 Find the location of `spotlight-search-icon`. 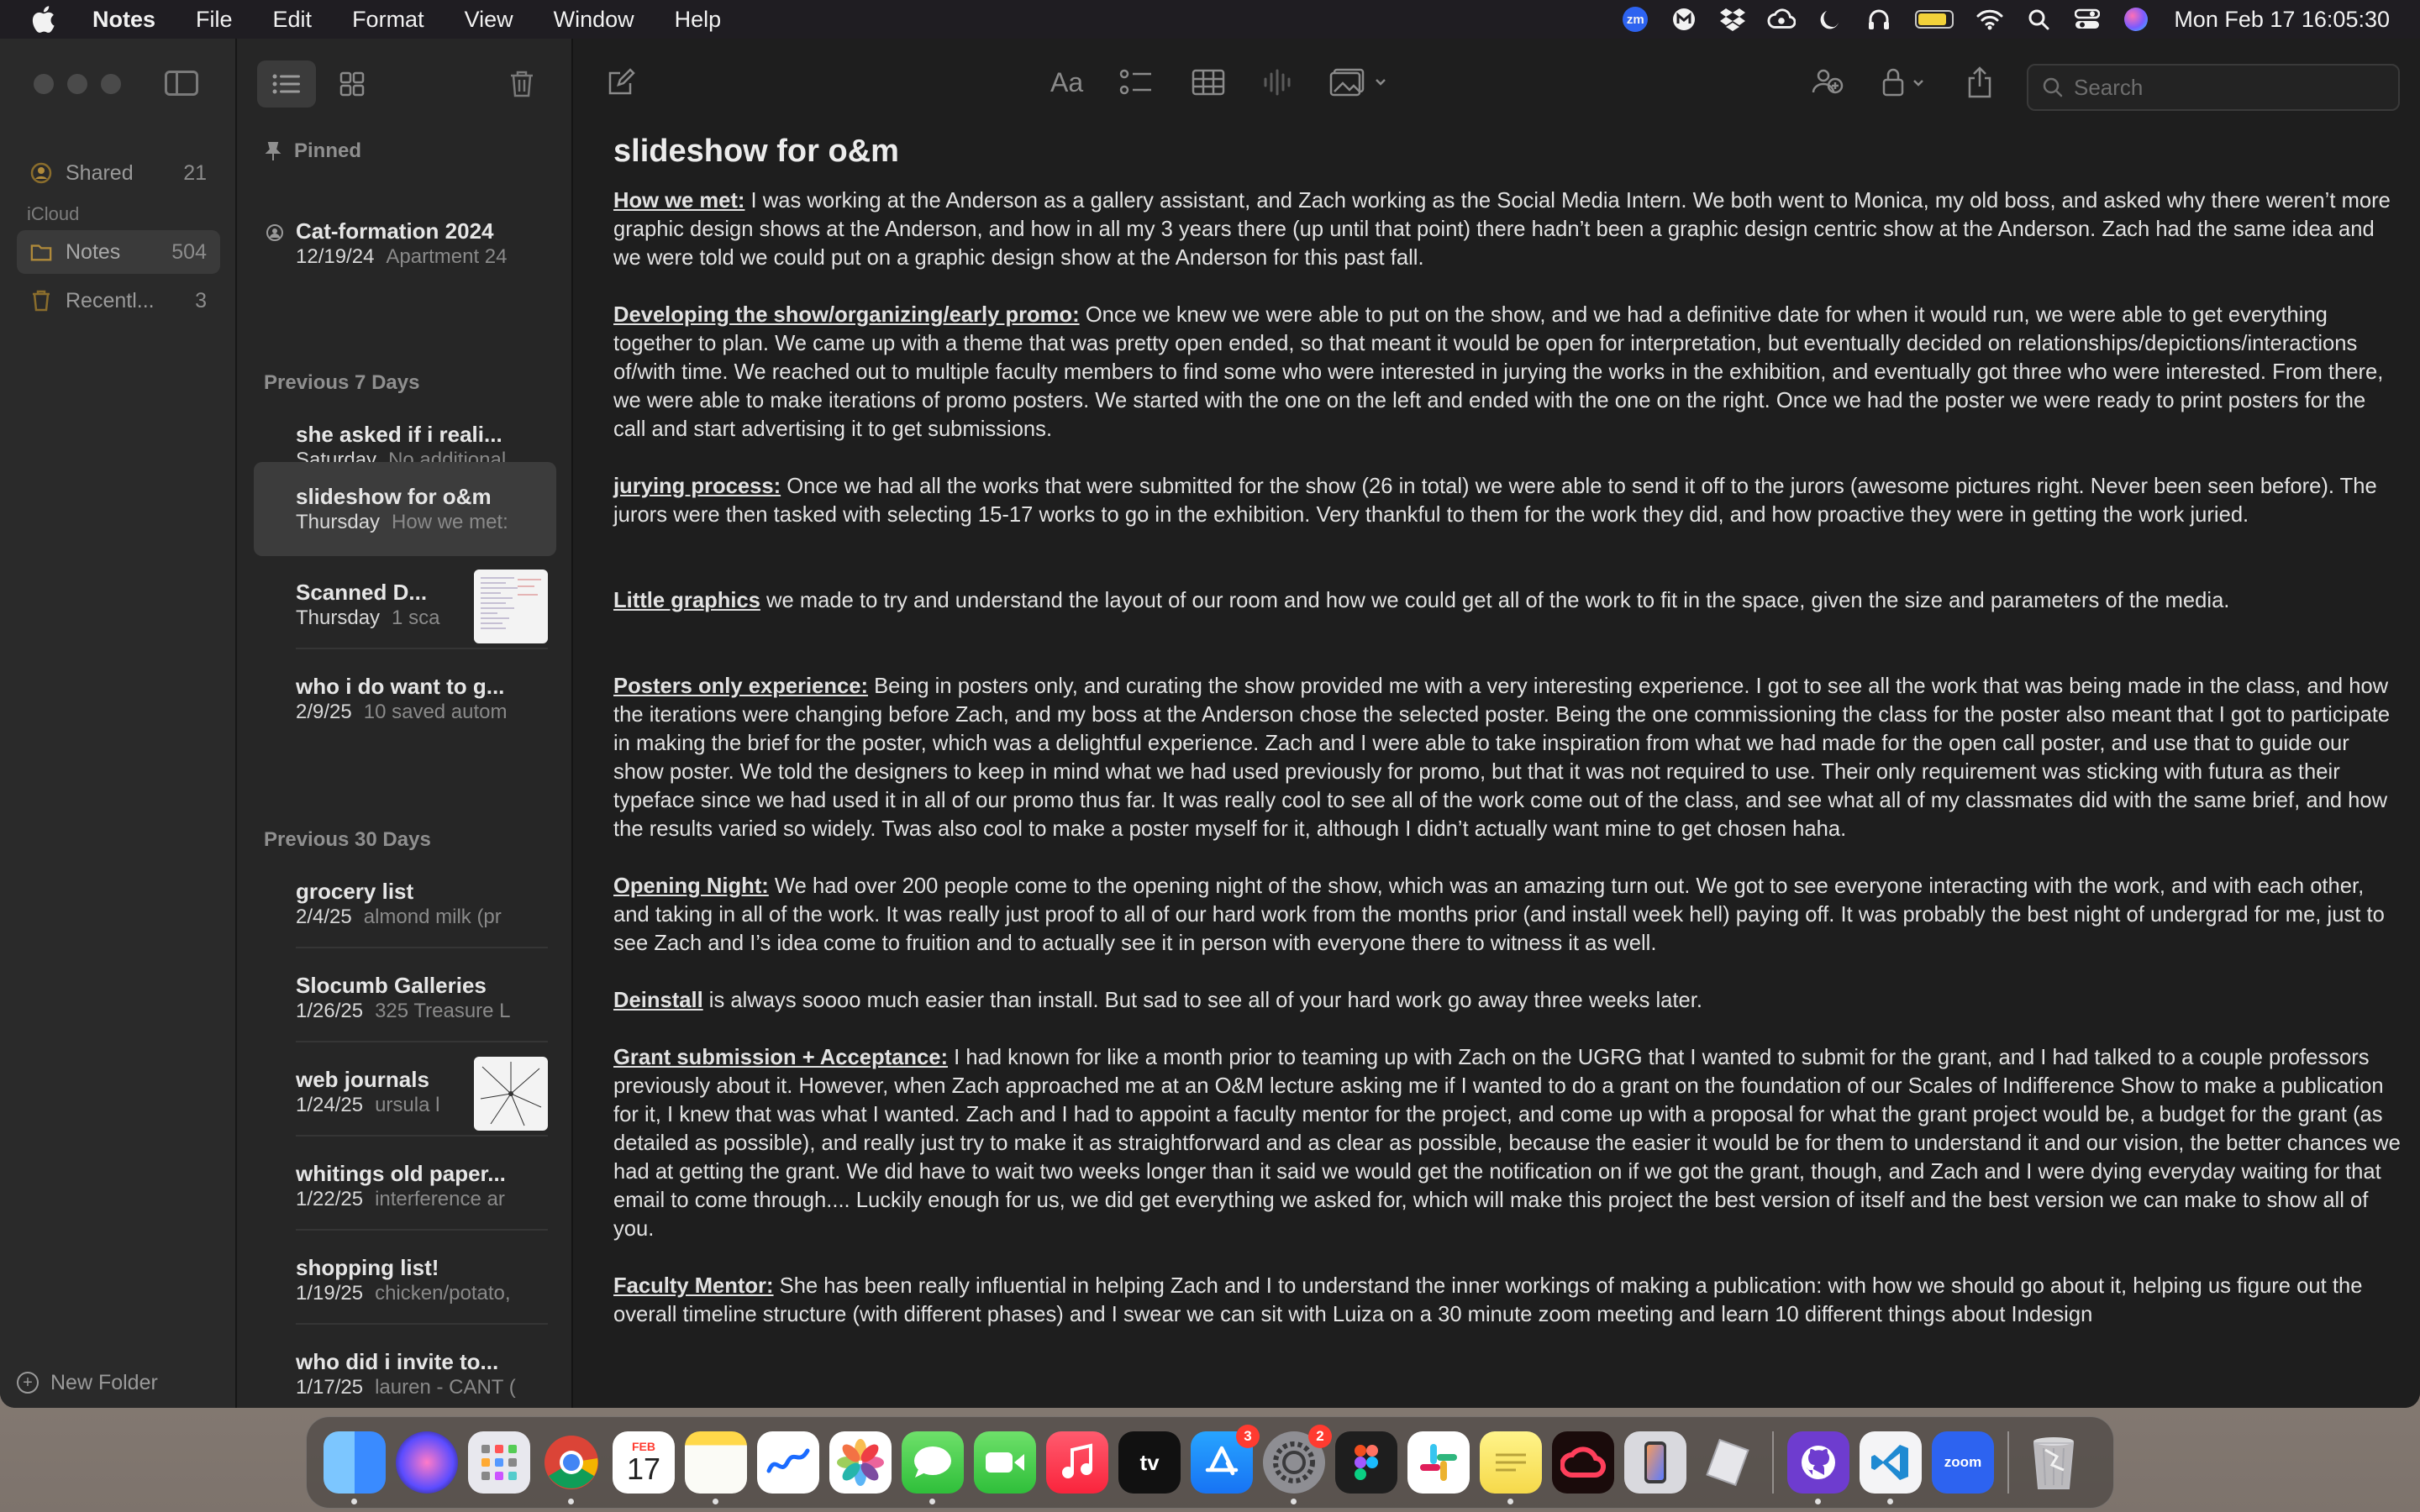

spotlight-search-icon is located at coordinates (2039, 19).